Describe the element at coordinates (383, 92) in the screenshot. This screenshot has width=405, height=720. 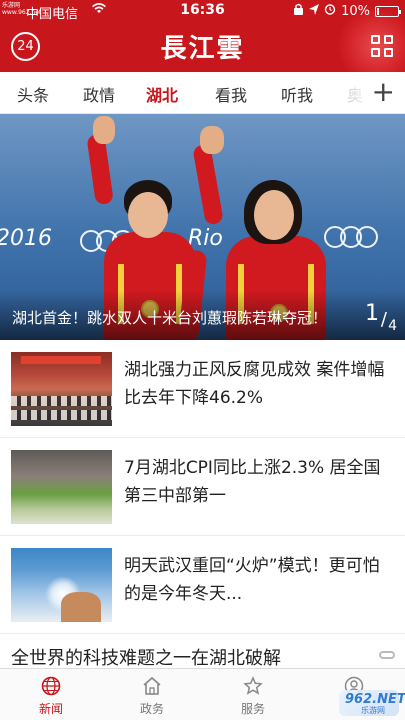
I see `add-channel-button: +` at that location.